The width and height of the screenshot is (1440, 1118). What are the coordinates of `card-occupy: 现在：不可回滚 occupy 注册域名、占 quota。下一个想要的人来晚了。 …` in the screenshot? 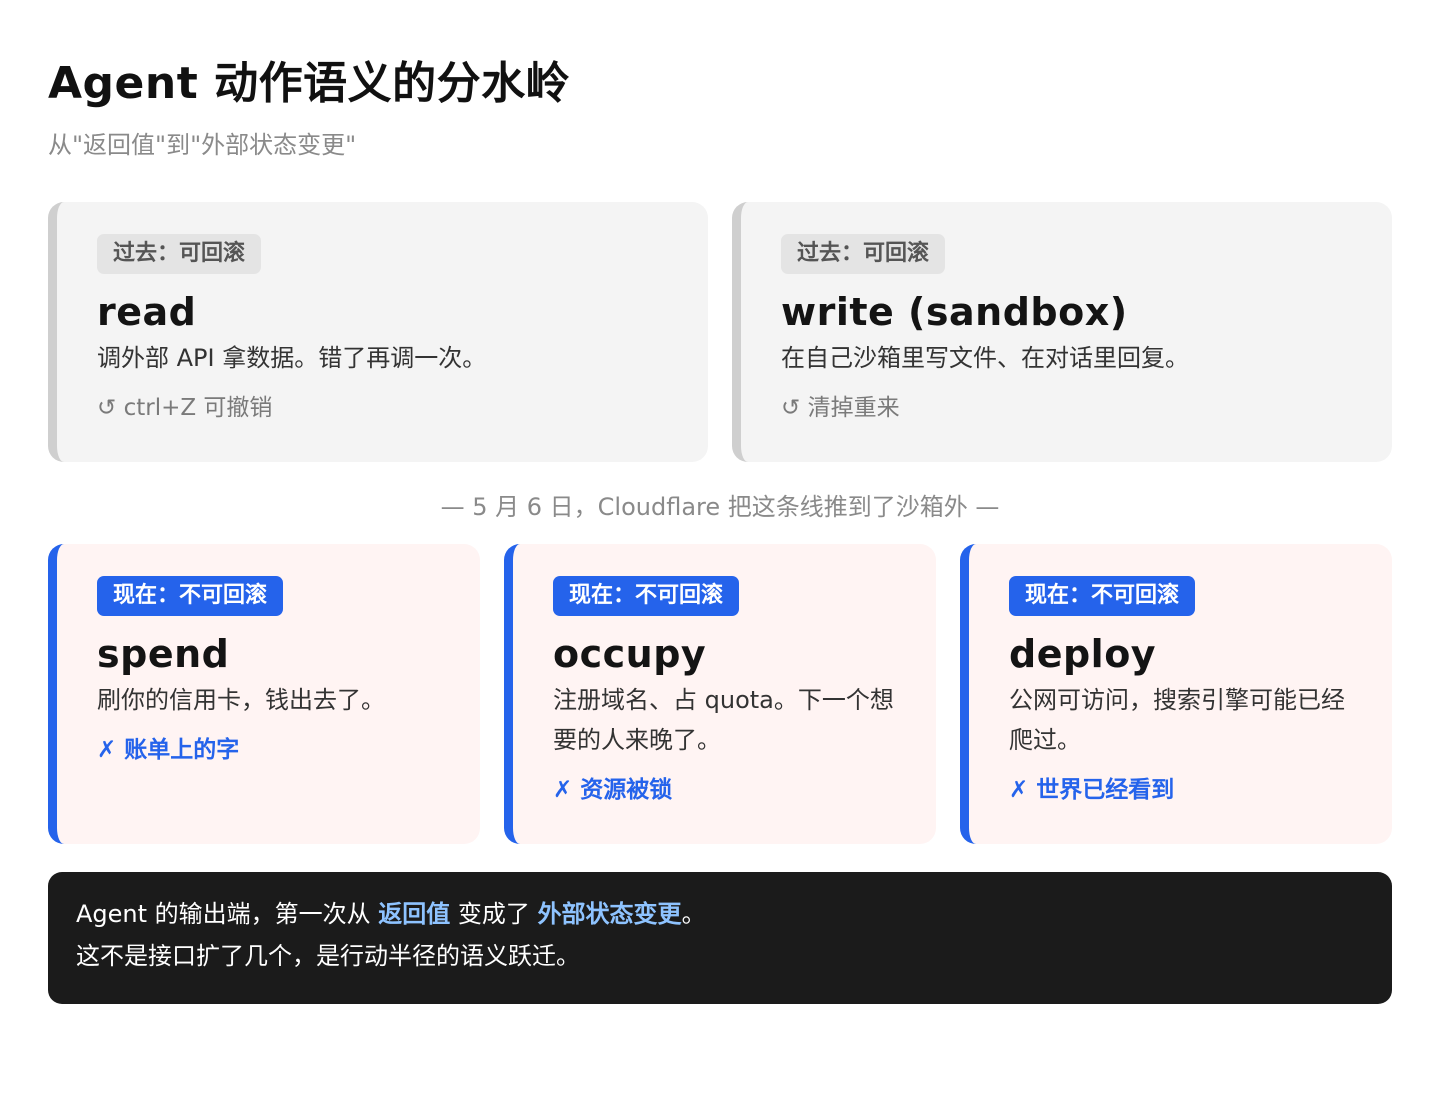 It's located at (720, 694).